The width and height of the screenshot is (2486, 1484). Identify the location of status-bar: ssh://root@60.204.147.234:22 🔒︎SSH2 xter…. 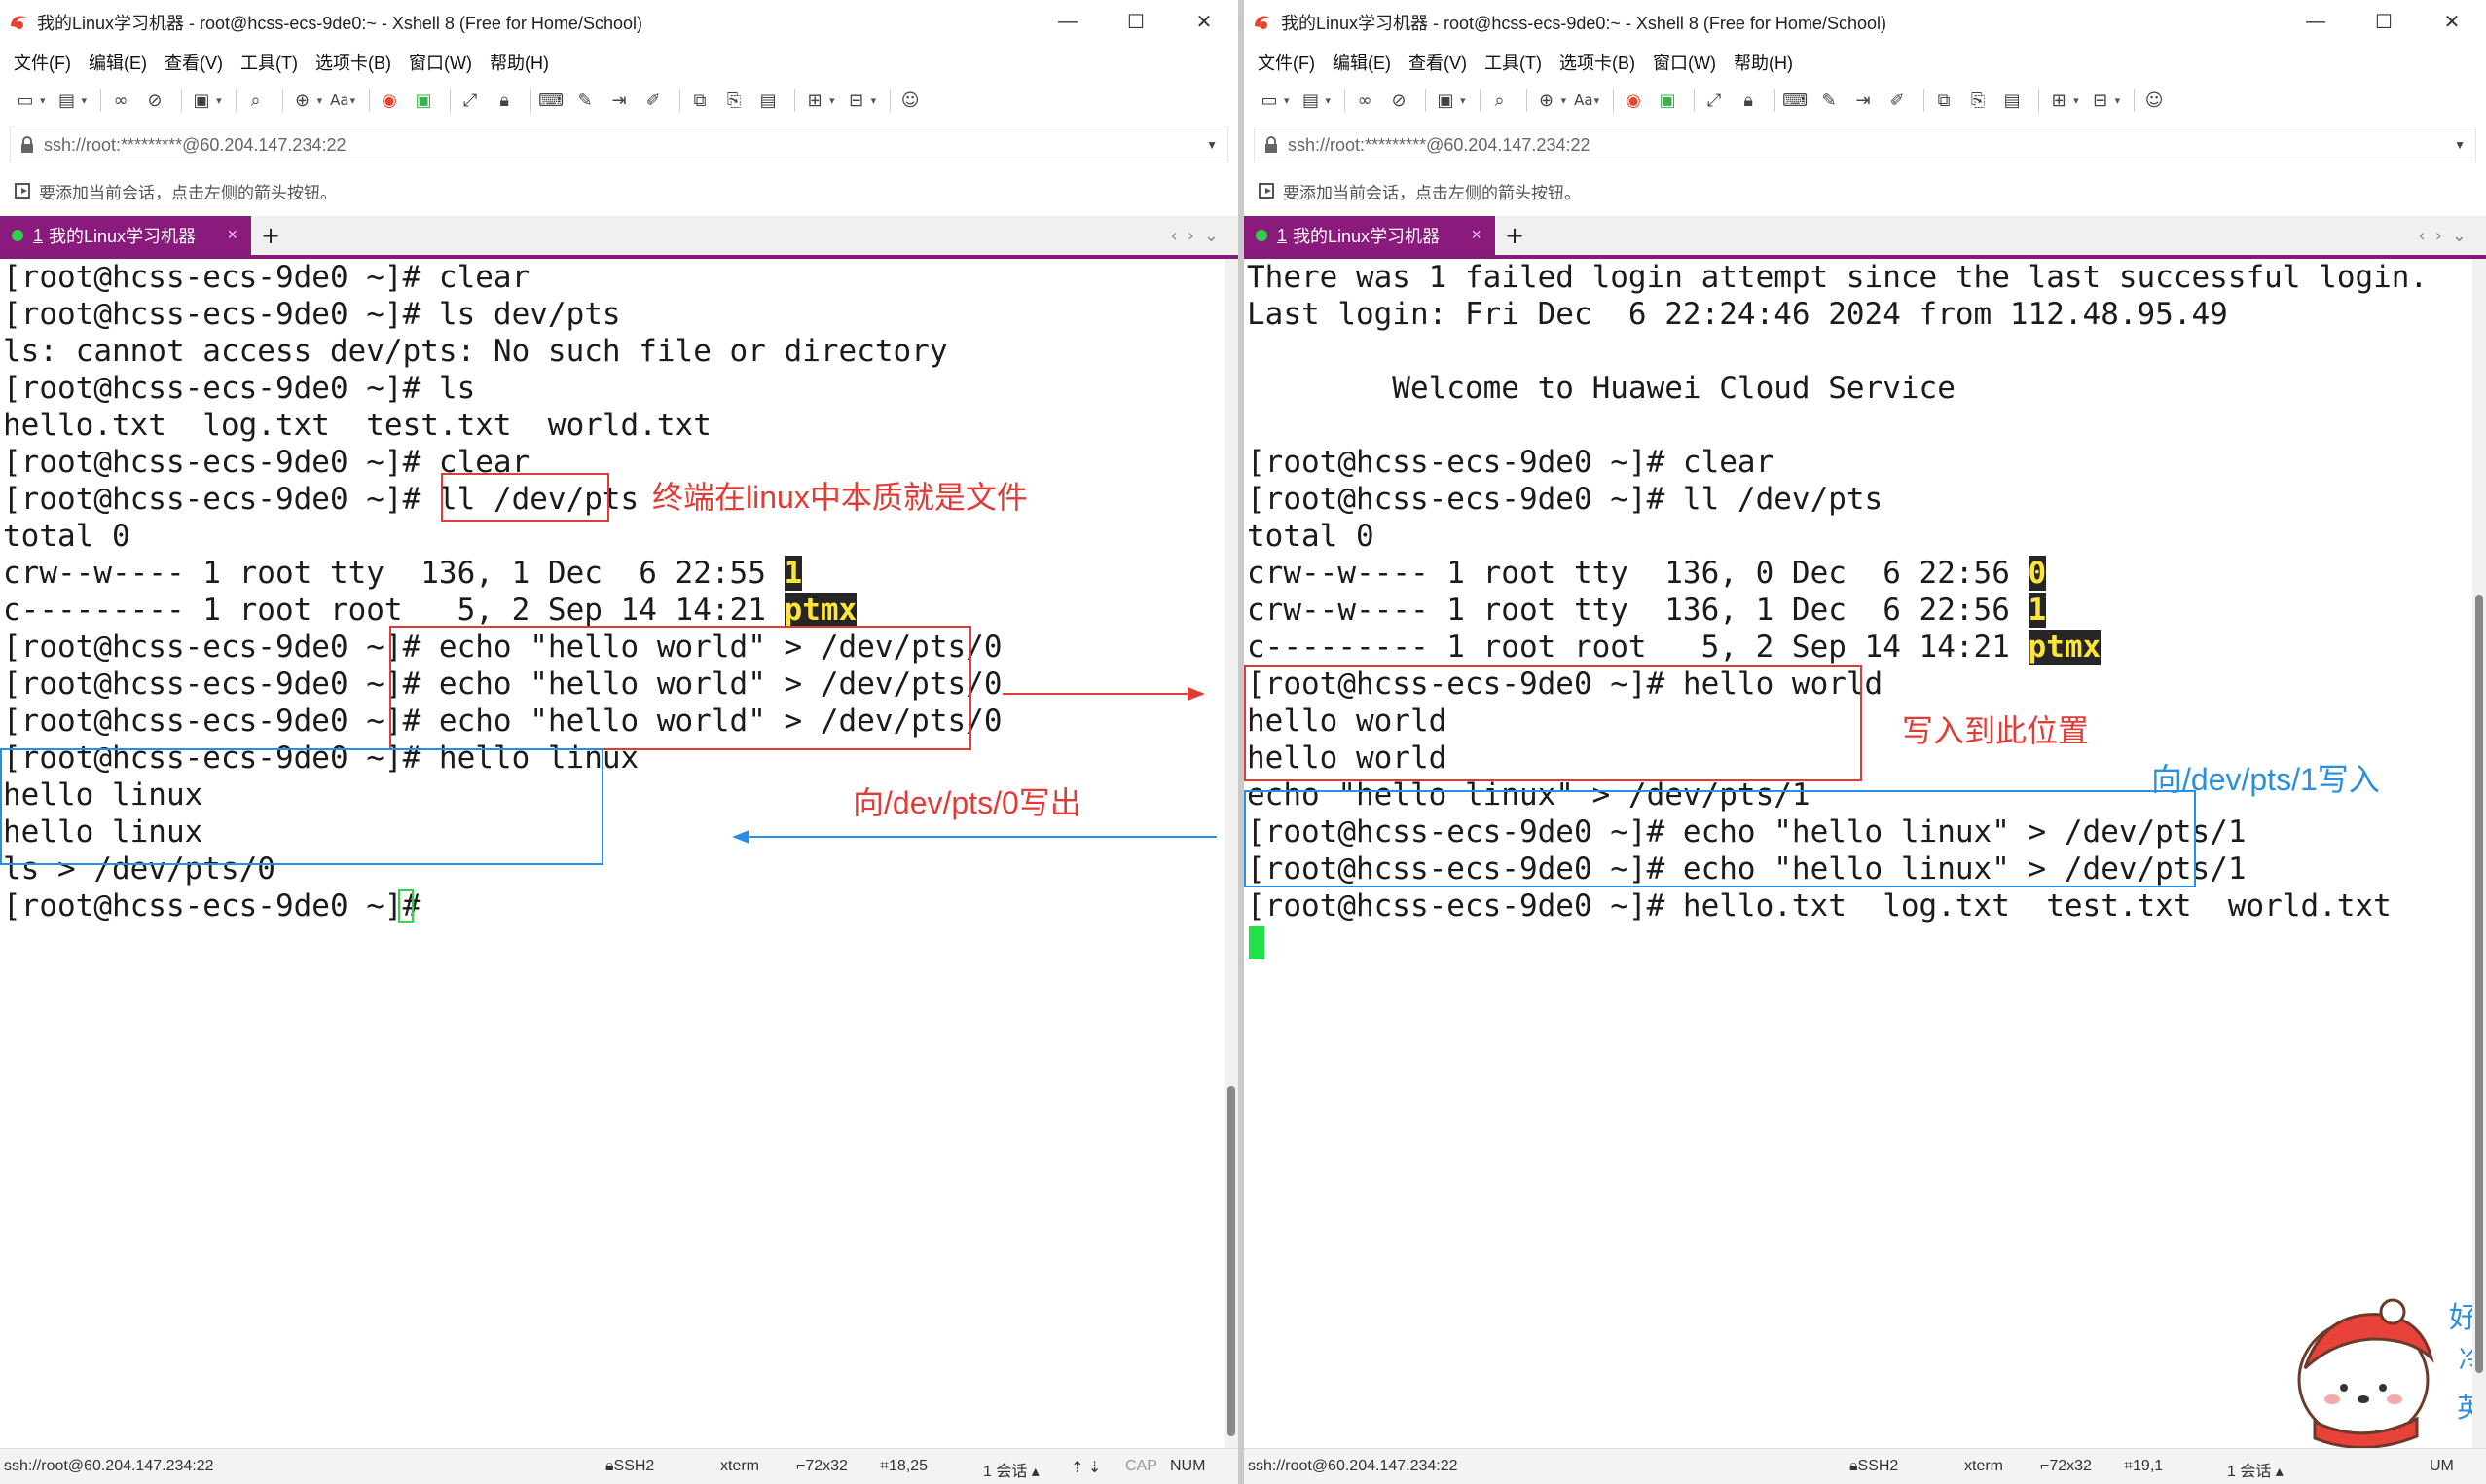
(1865, 1466).